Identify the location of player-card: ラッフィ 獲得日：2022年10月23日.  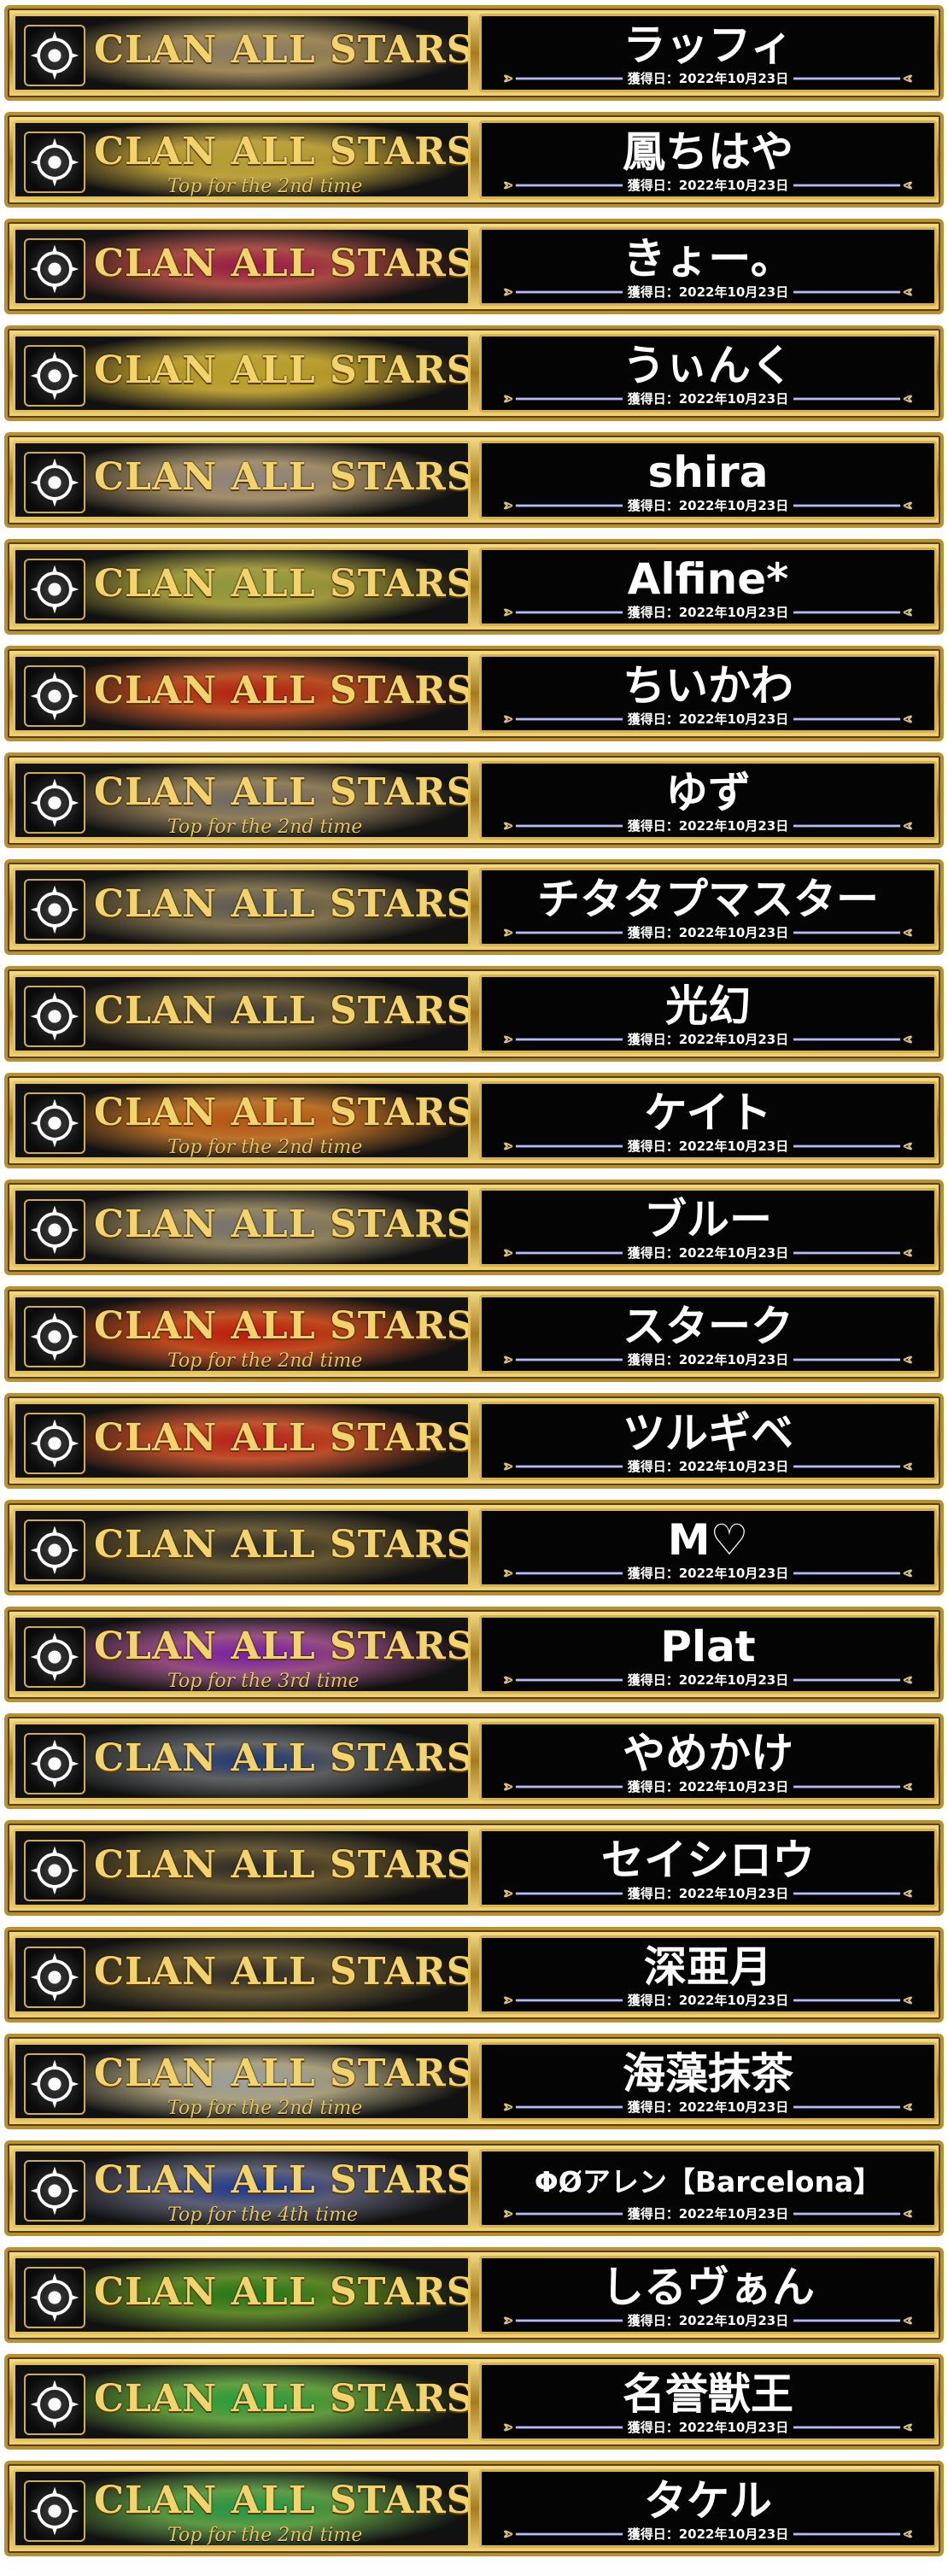
(708, 53).